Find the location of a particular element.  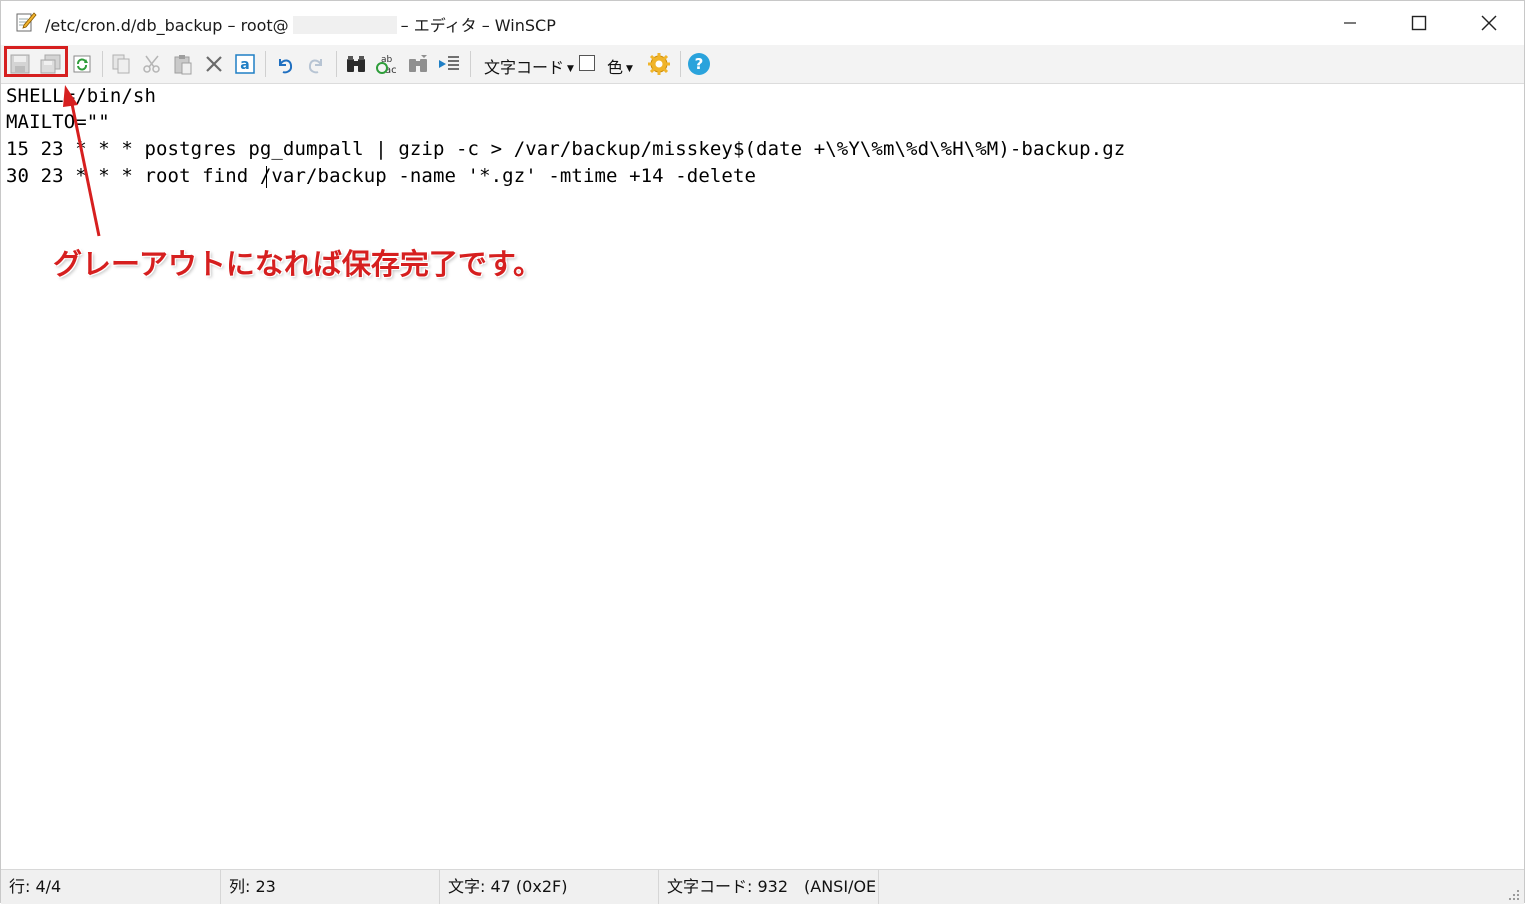

reload-icon is located at coordinates (82, 64).